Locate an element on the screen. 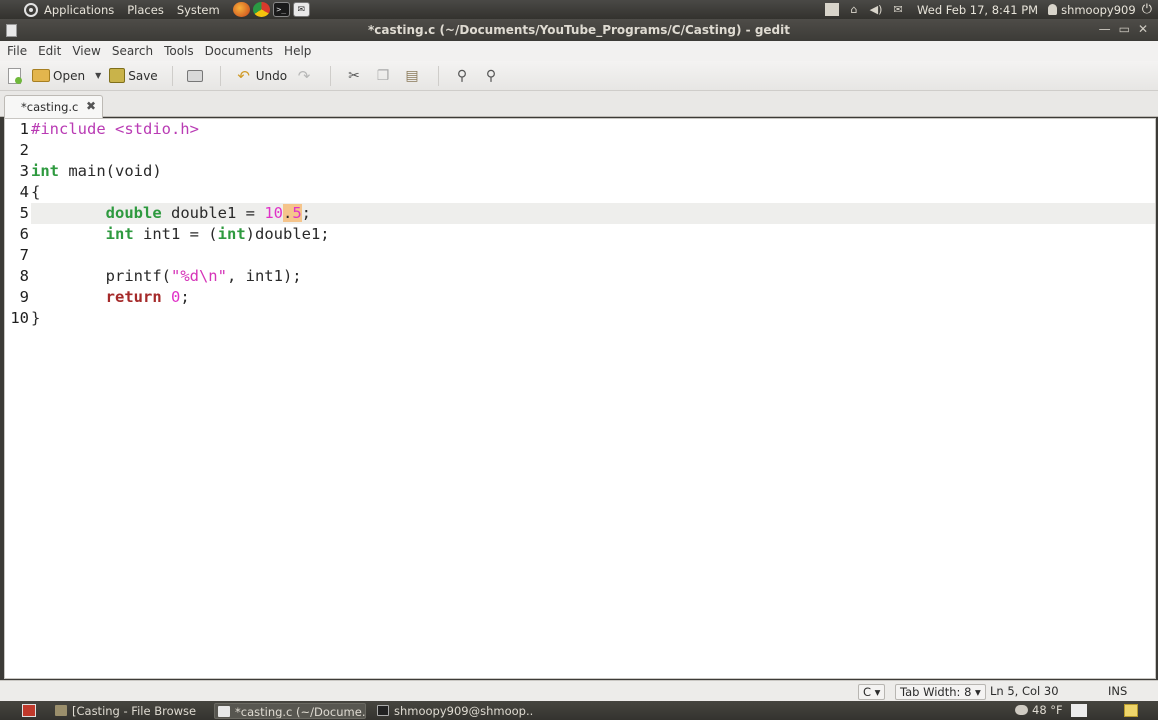 The width and height of the screenshot is (1158, 720). copy-button: ❐ is located at coordinates (384, 76).